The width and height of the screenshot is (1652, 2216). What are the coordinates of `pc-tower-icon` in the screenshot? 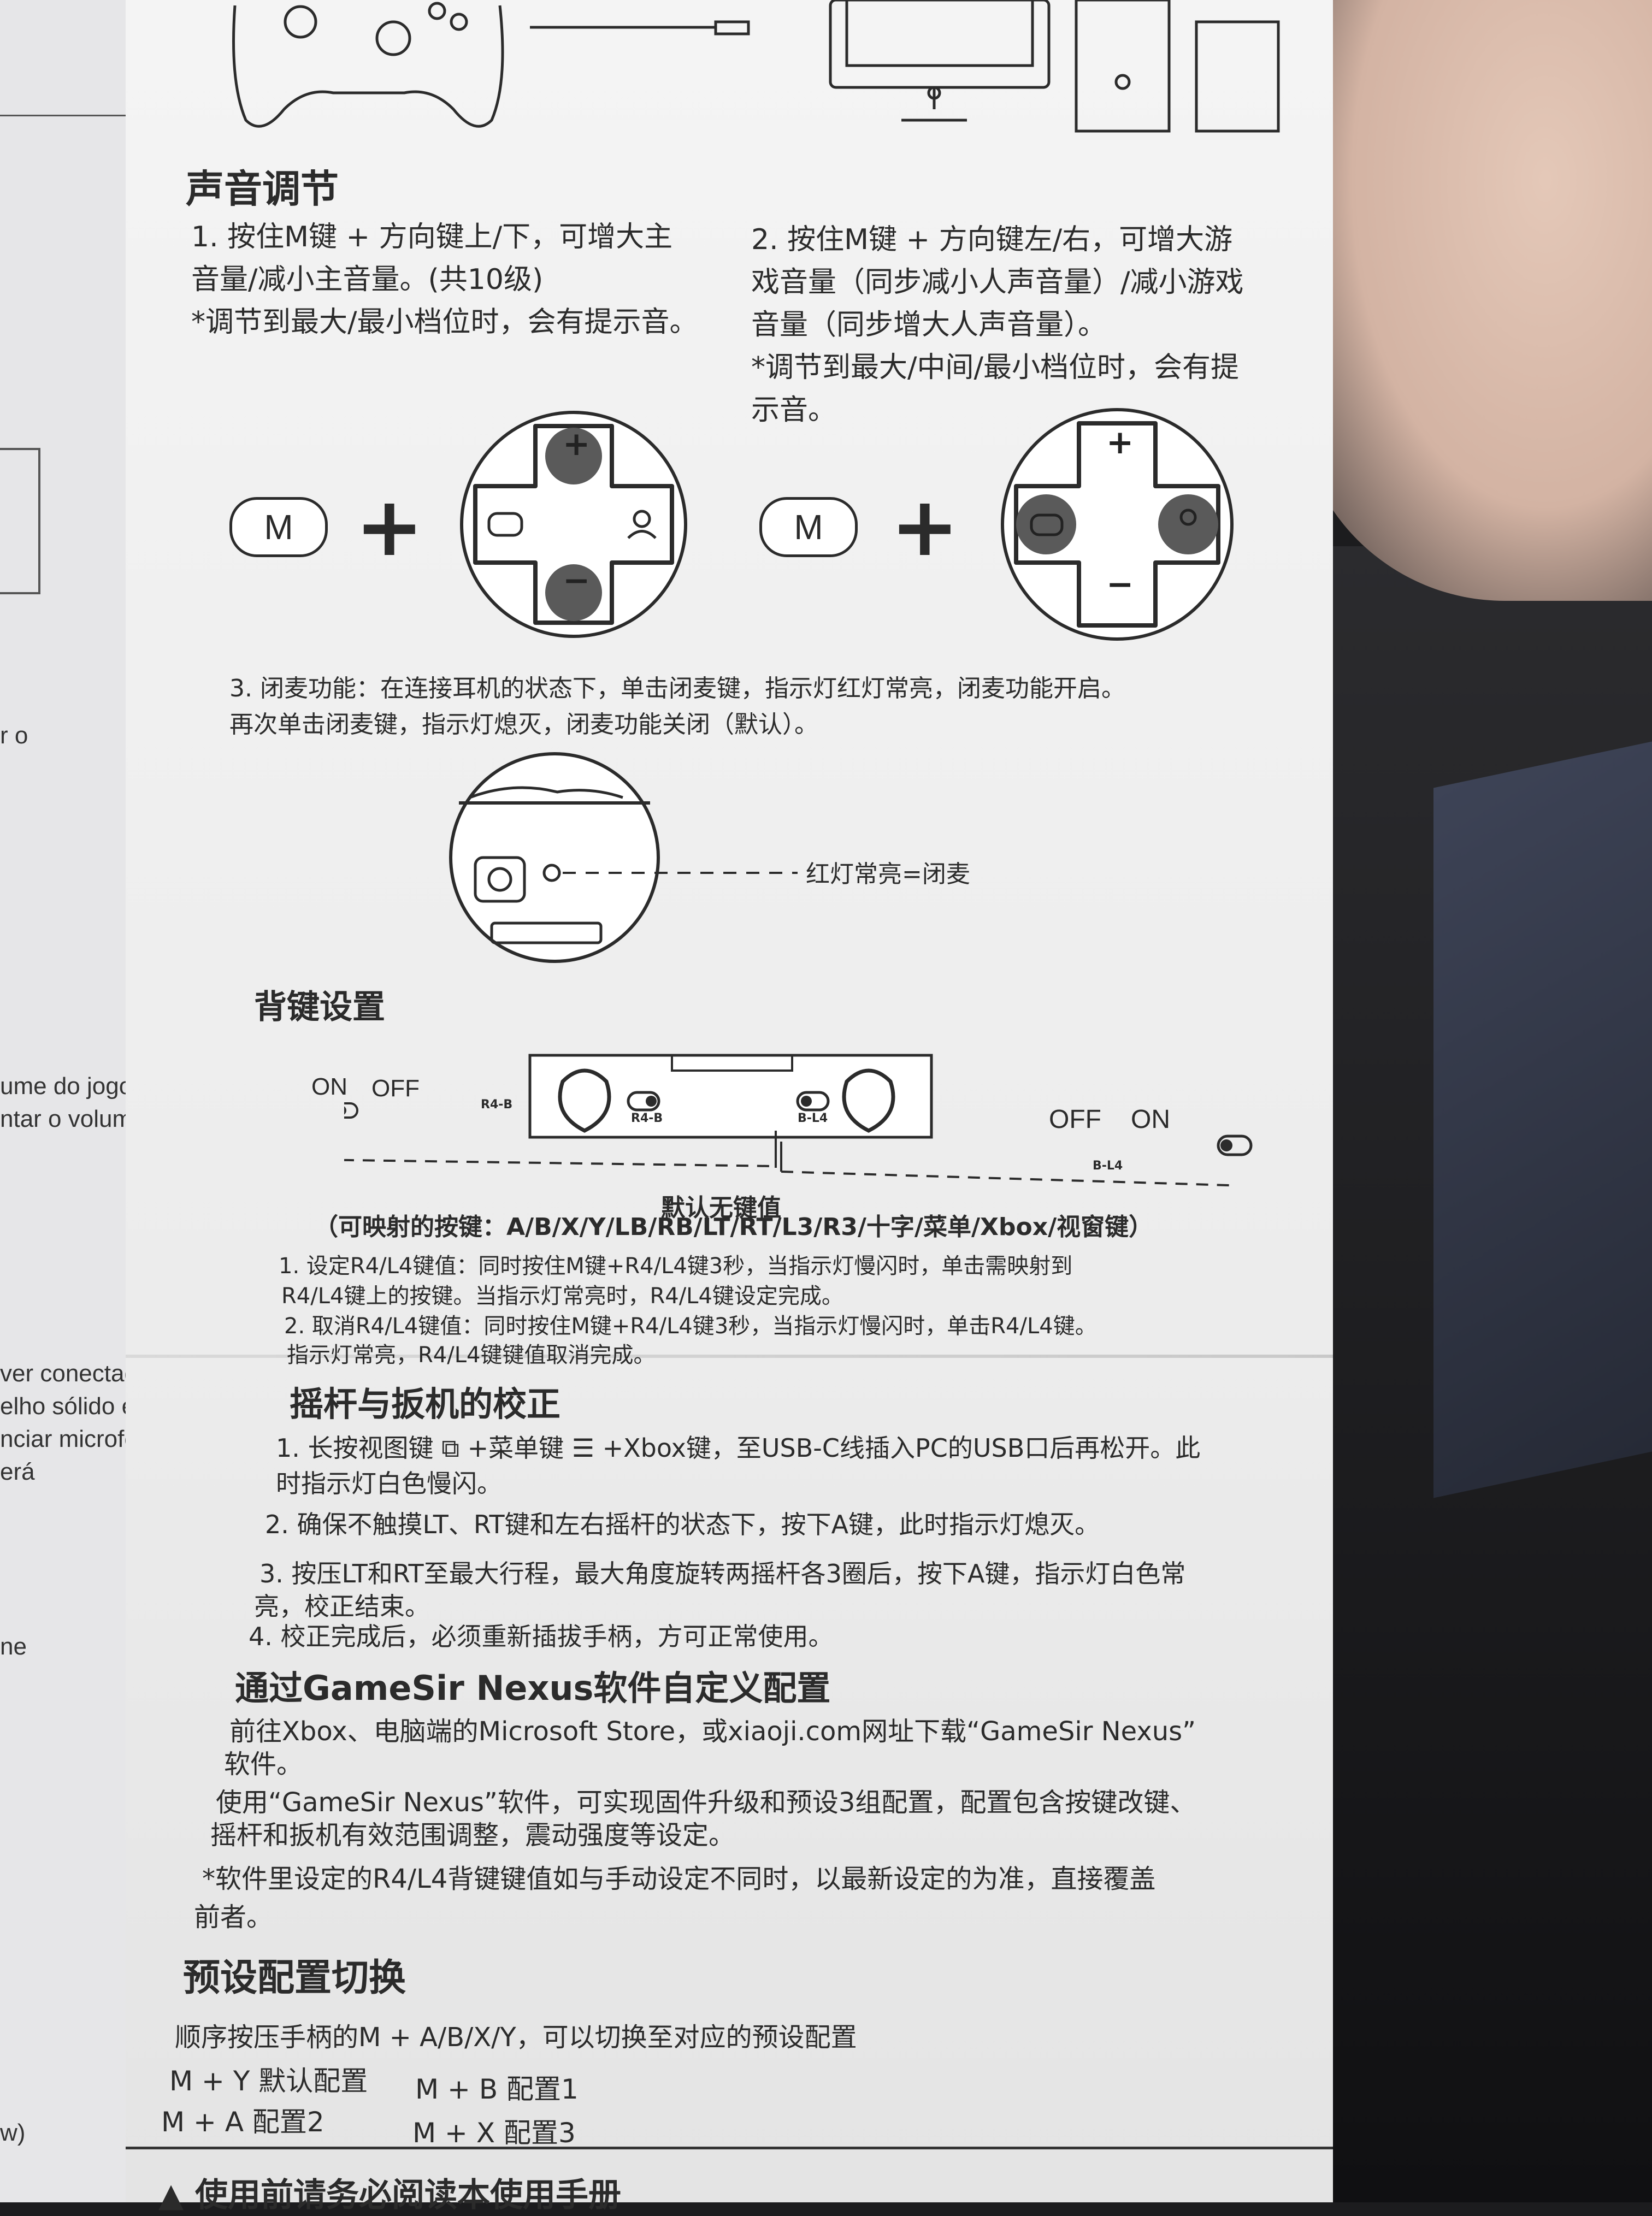 It's located at (1123, 66).